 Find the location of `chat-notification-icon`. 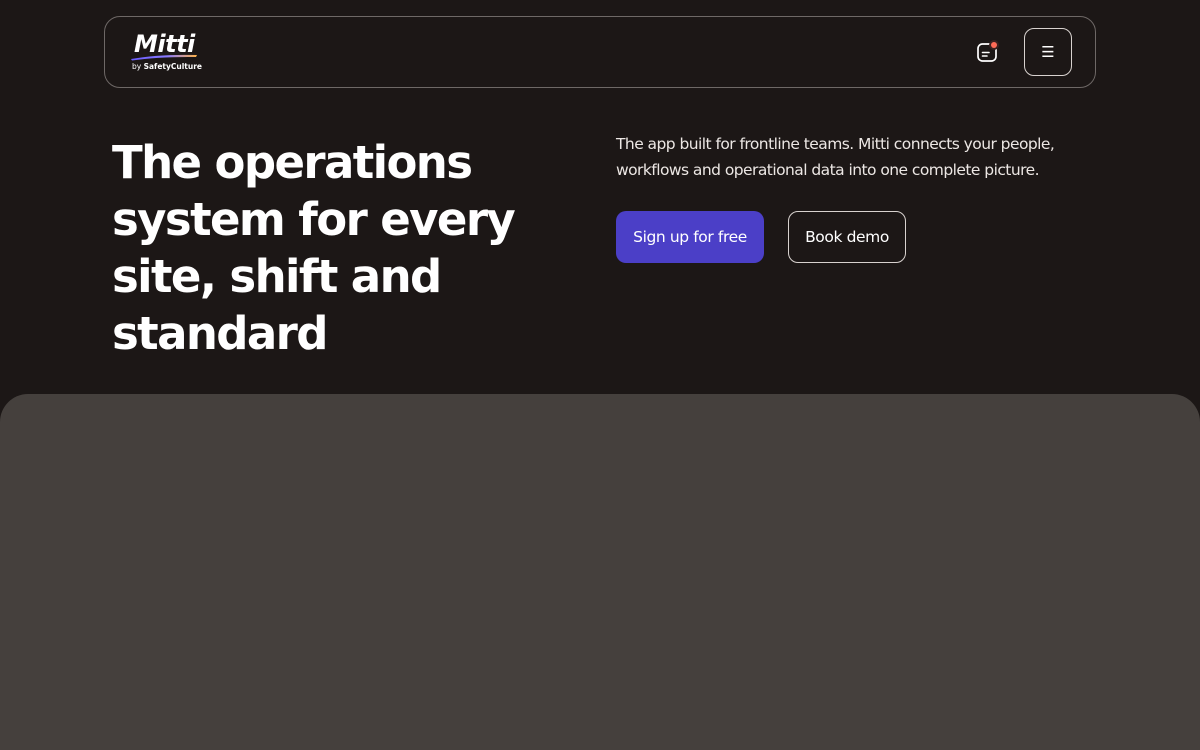

chat-notification-icon is located at coordinates (988, 51).